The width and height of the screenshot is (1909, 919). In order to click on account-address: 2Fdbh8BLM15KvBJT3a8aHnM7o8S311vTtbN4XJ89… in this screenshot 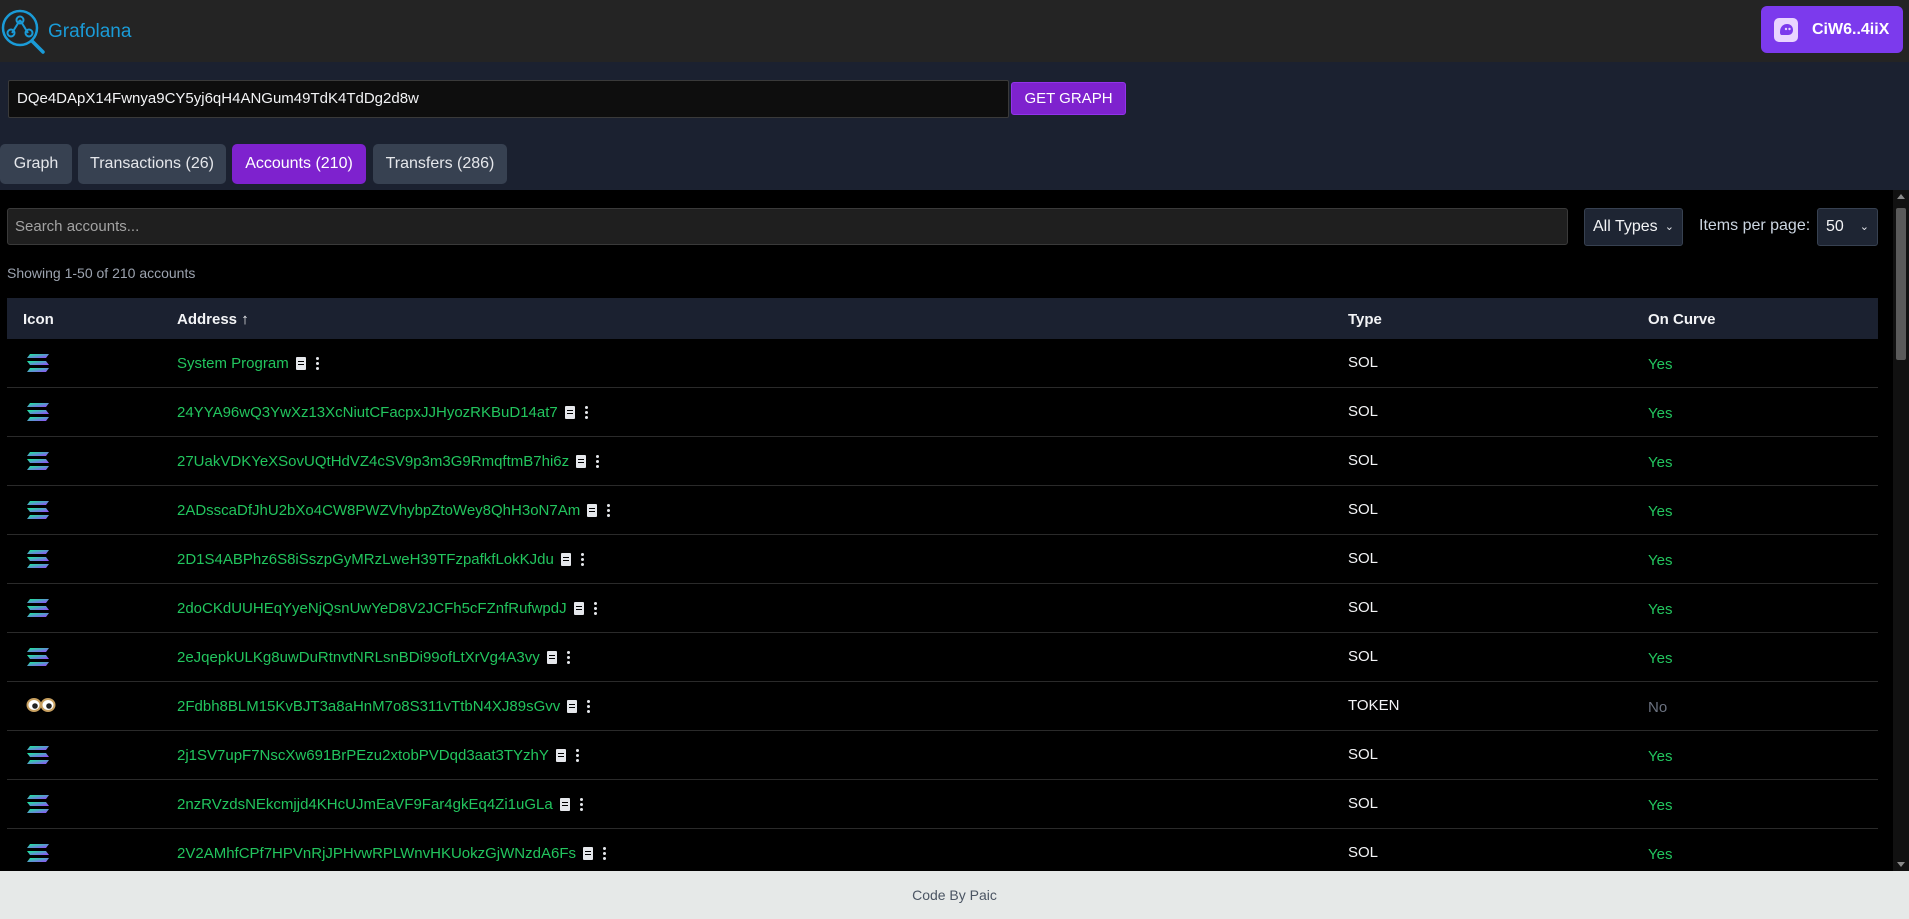, I will do `click(384, 706)`.